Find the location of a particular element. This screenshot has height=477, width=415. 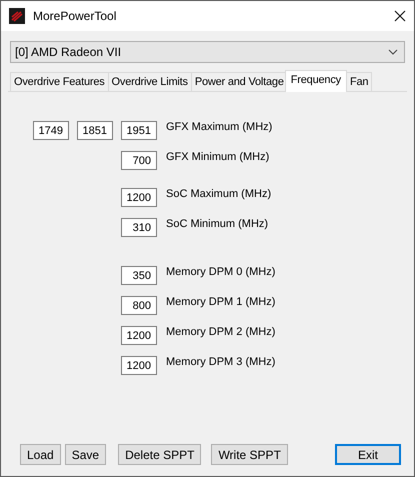

number-field: 800 is located at coordinates (139, 305).